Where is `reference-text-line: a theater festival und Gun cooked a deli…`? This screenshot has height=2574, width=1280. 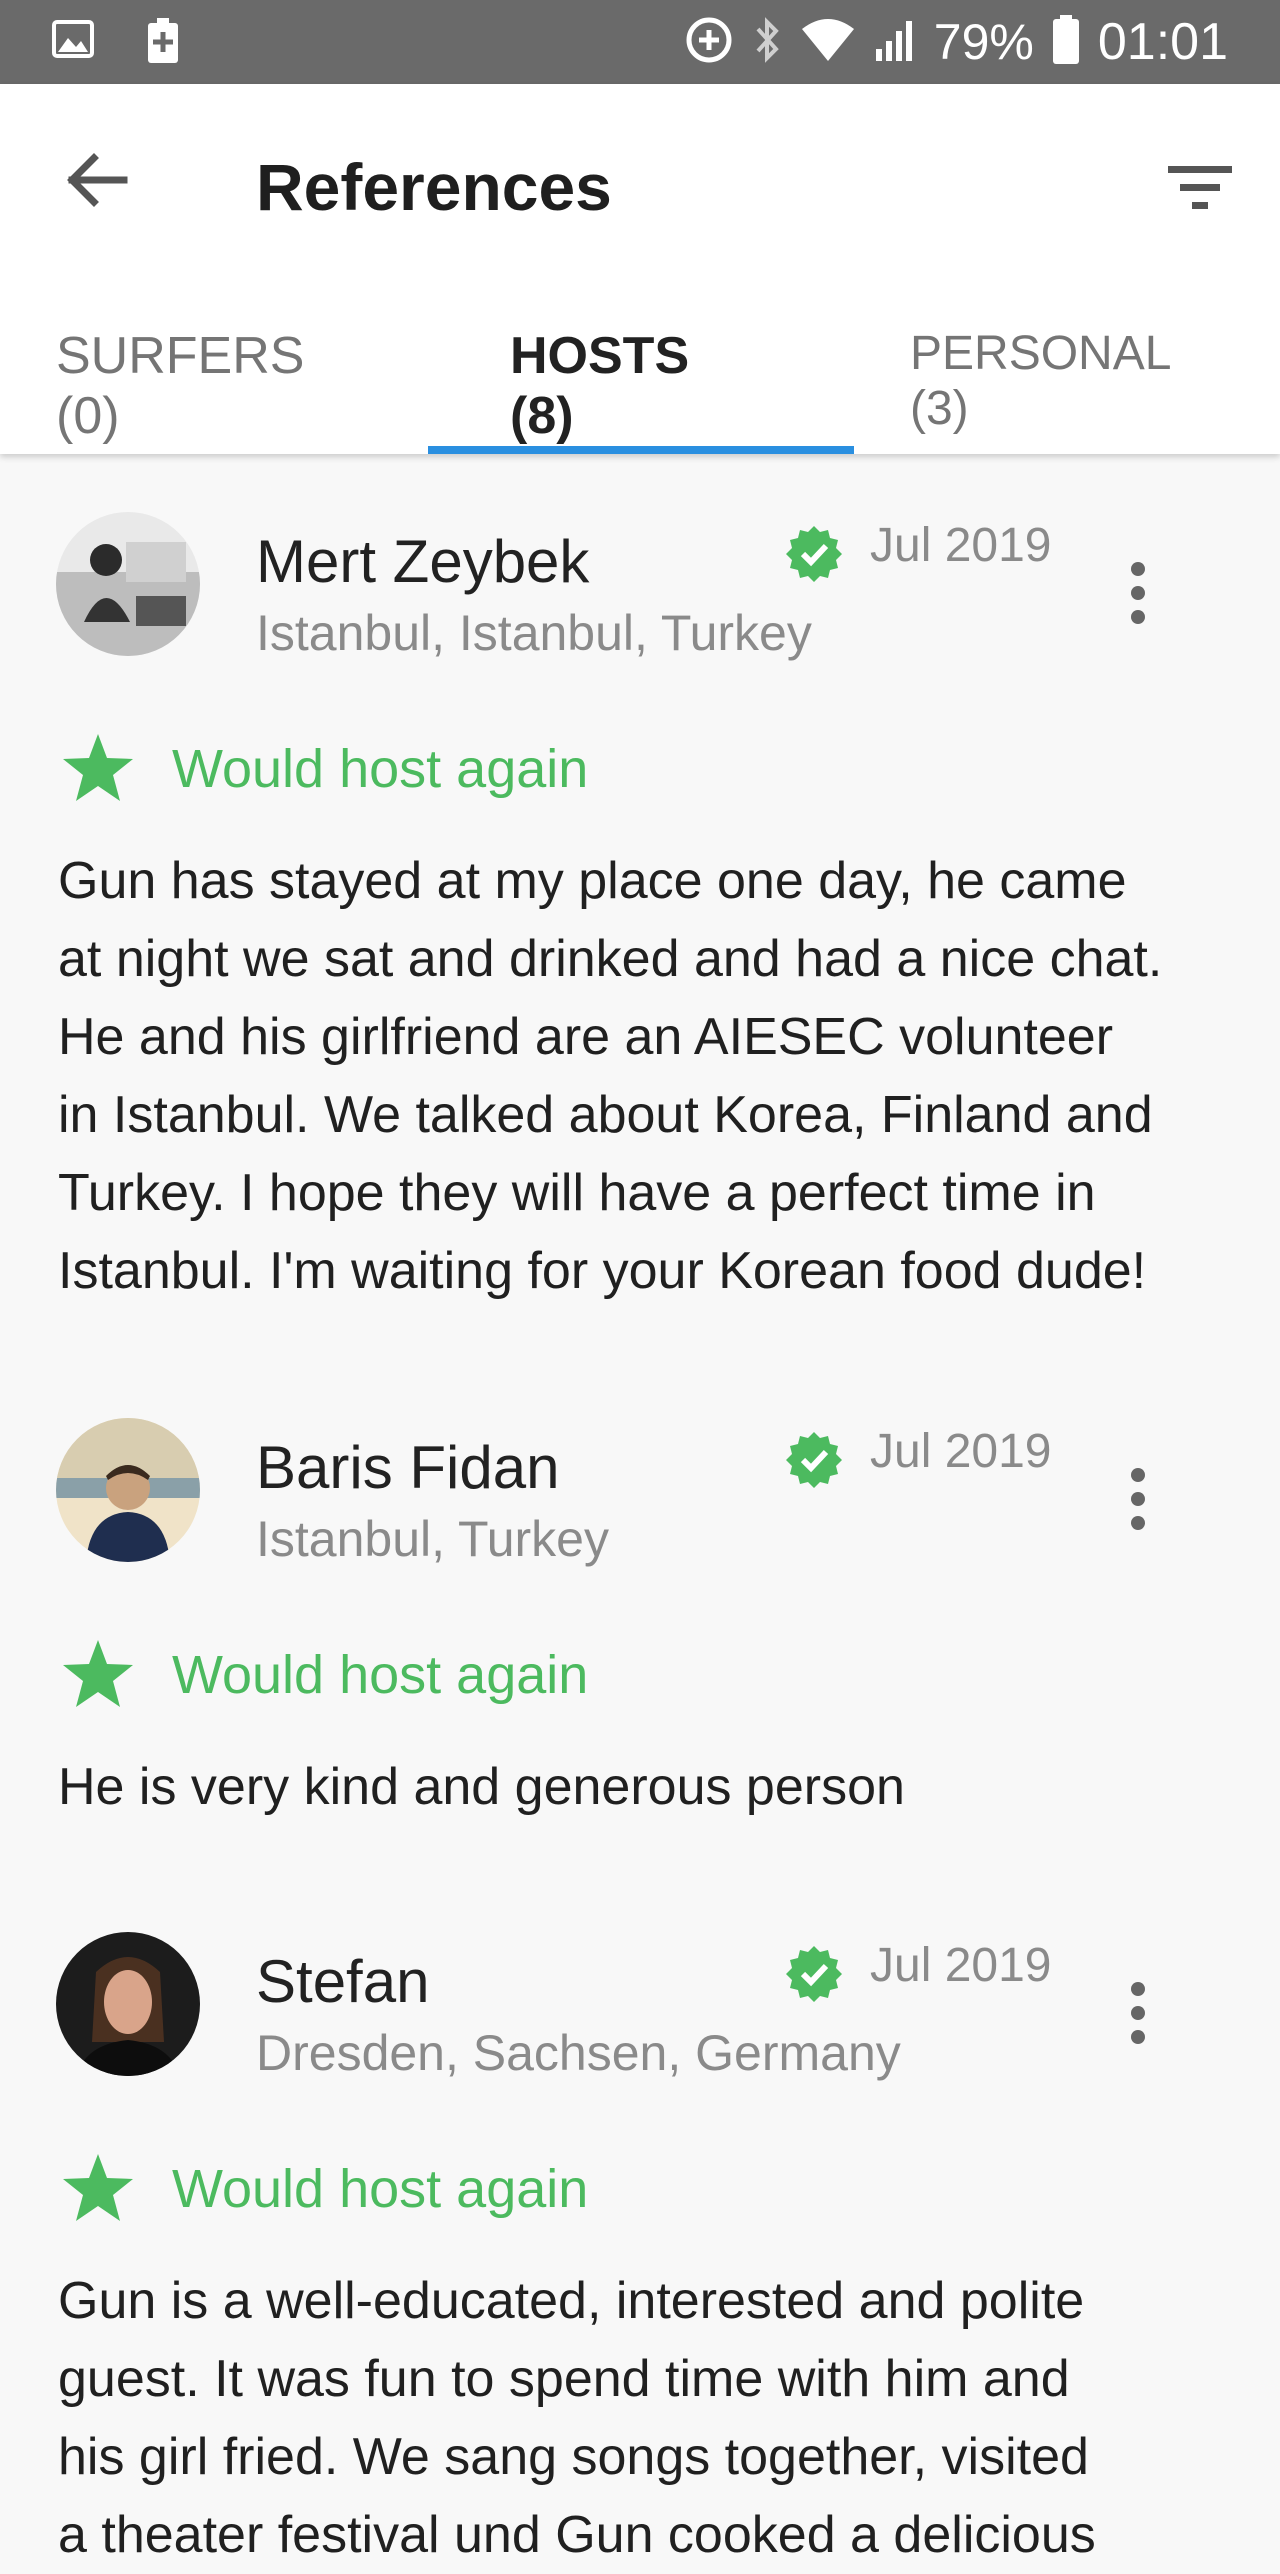
reference-text-line: a theater festival und Gun cooked a deli… is located at coordinates (577, 2535).